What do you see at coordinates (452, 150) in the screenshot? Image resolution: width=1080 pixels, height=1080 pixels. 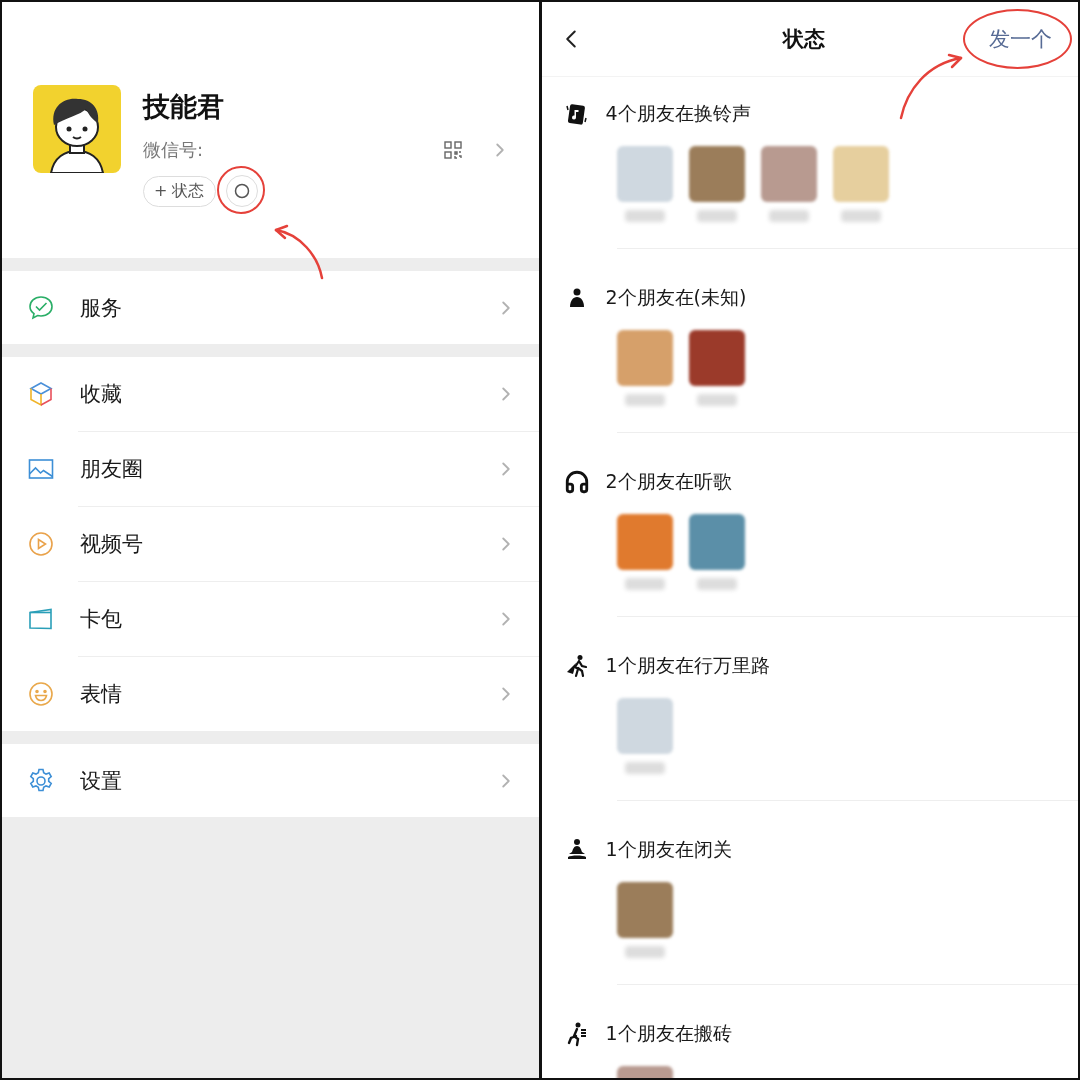 I see `qr-code-icon` at bounding box center [452, 150].